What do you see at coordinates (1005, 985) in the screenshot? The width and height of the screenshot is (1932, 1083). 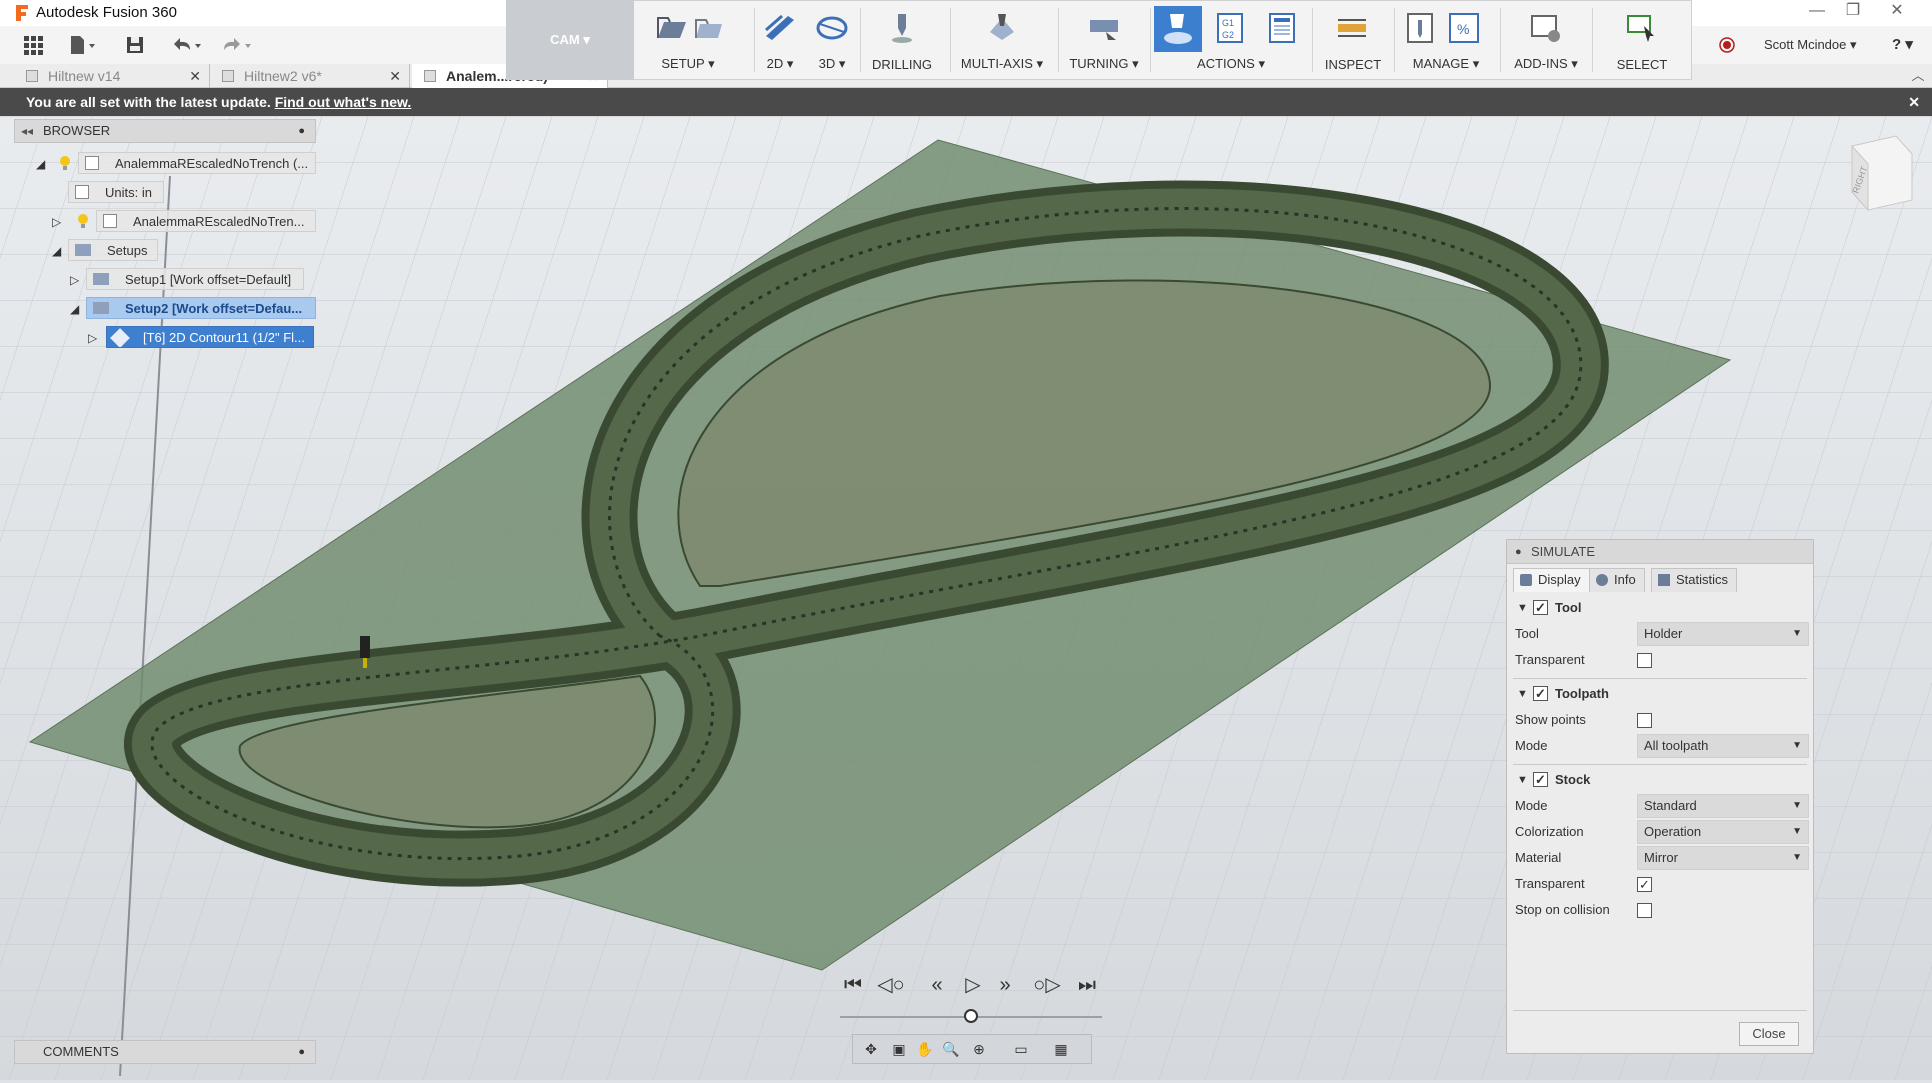 I see `step-forward-icon: »` at bounding box center [1005, 985].